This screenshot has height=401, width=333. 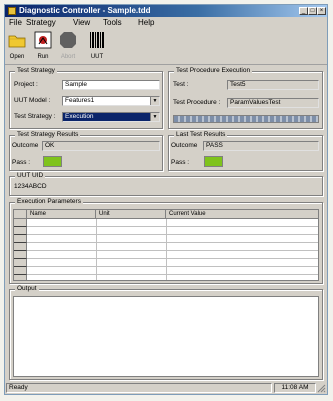 I want to click on menu-help: Help, so click(x=146, y=22).